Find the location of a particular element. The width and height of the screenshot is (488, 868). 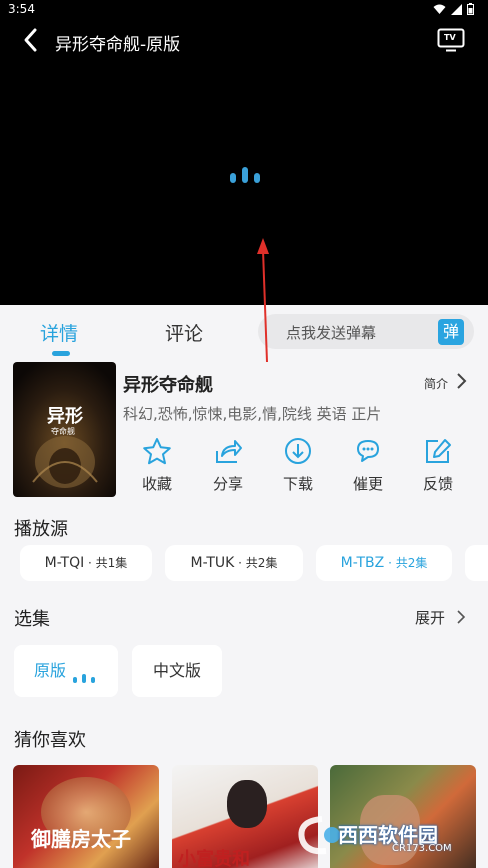

urge-icon is located at coordinates (368, 451).